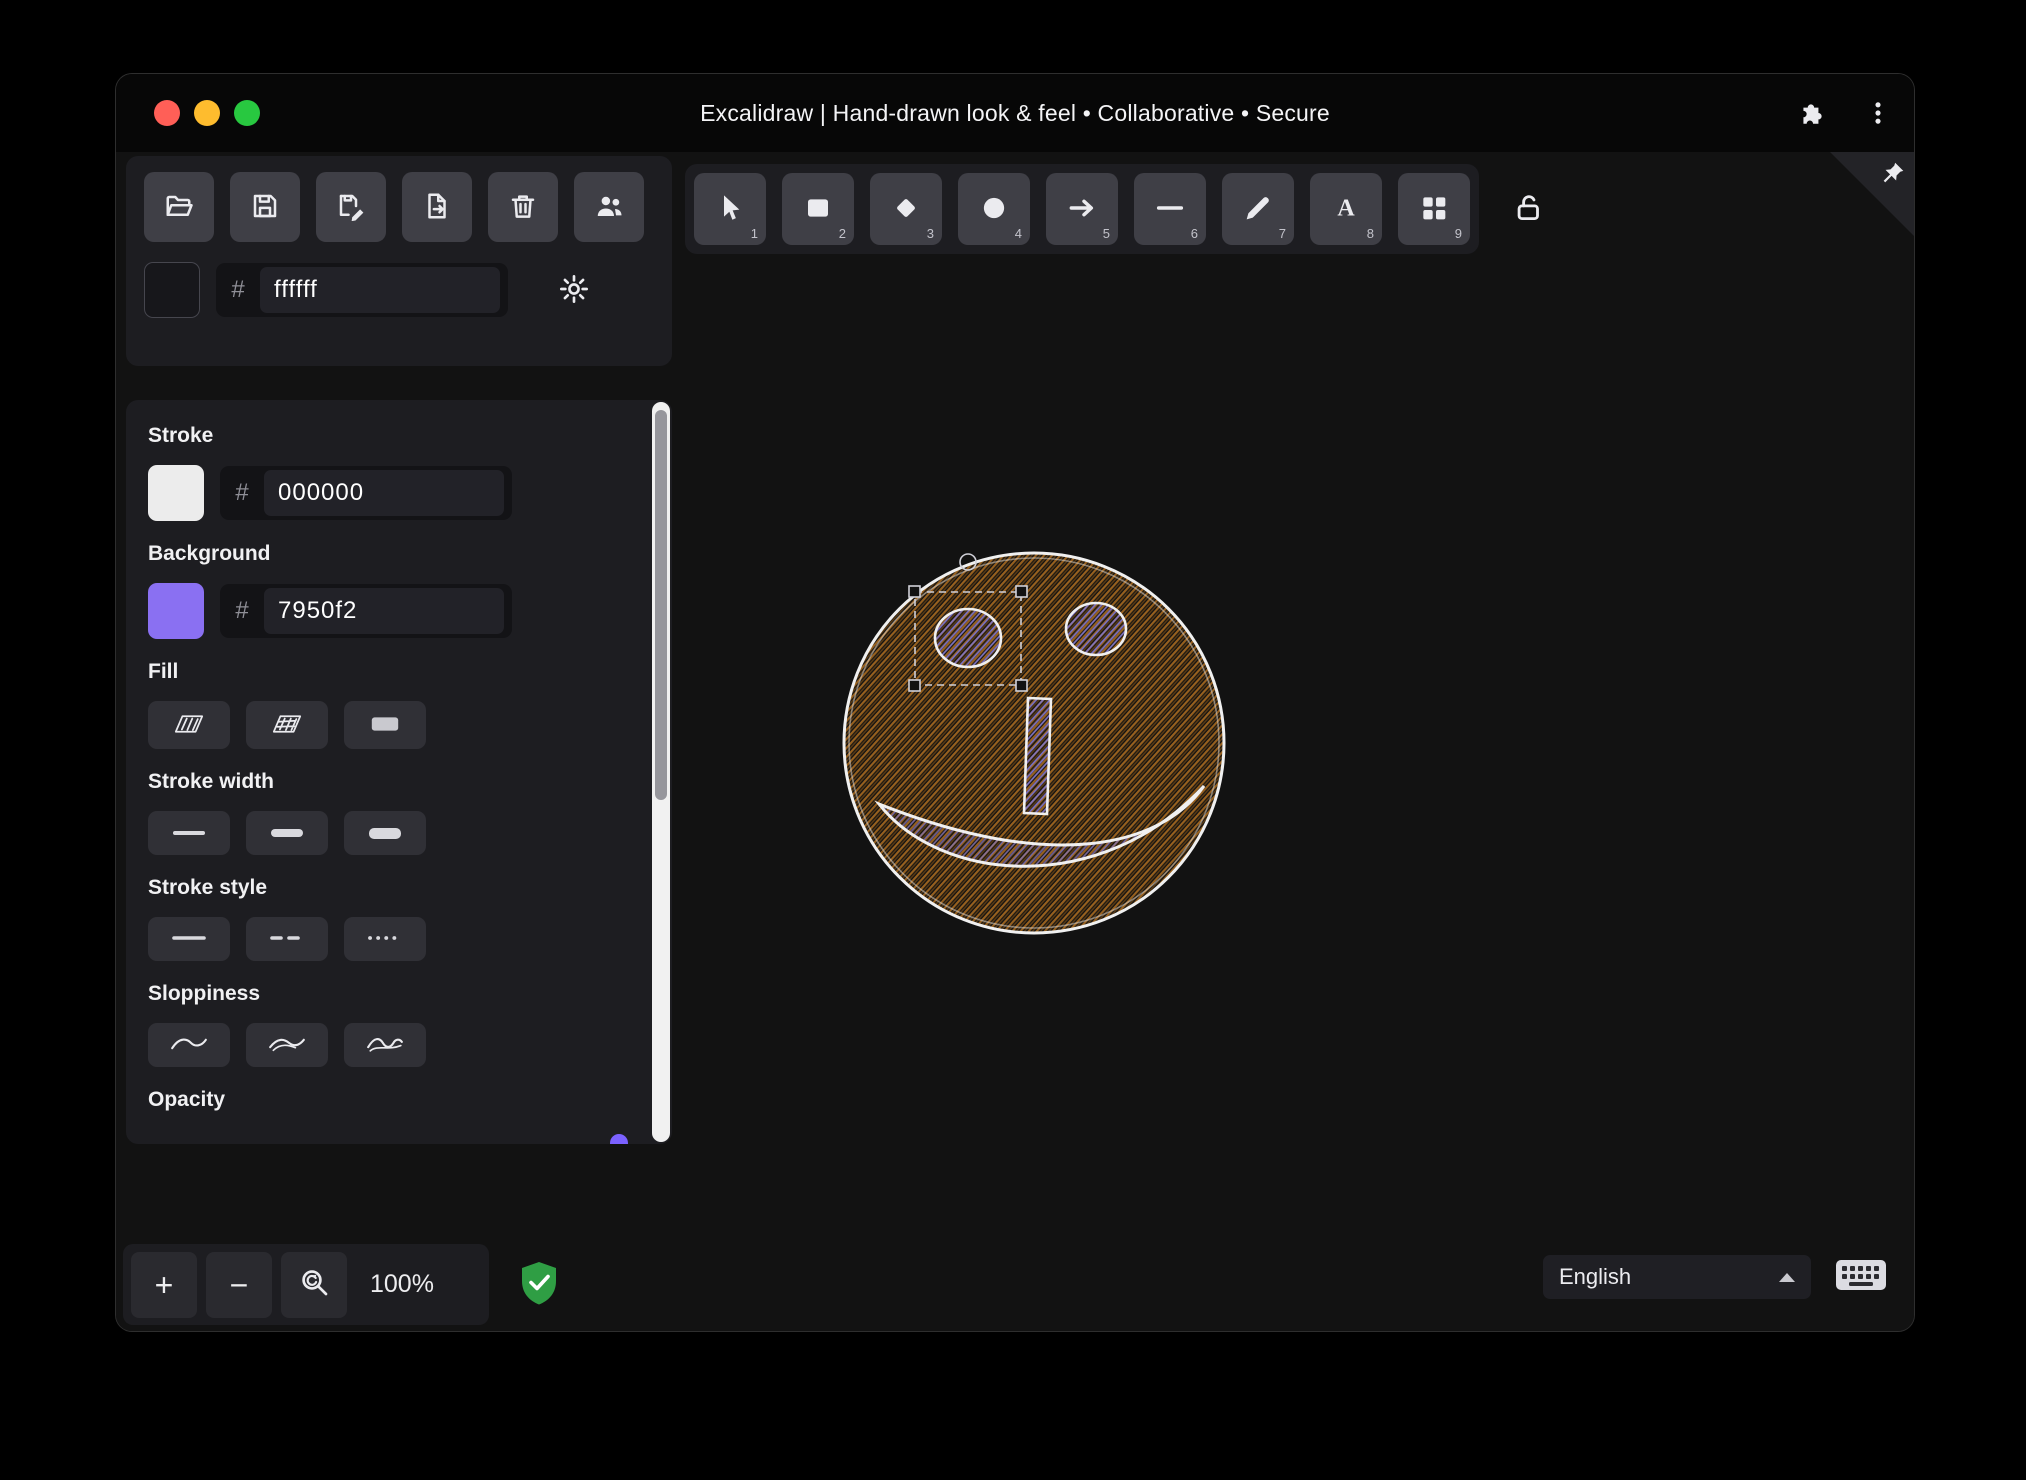 This screenshot has height=1480, width=2026. I want to click on save-as-icon, so click(351, 207).